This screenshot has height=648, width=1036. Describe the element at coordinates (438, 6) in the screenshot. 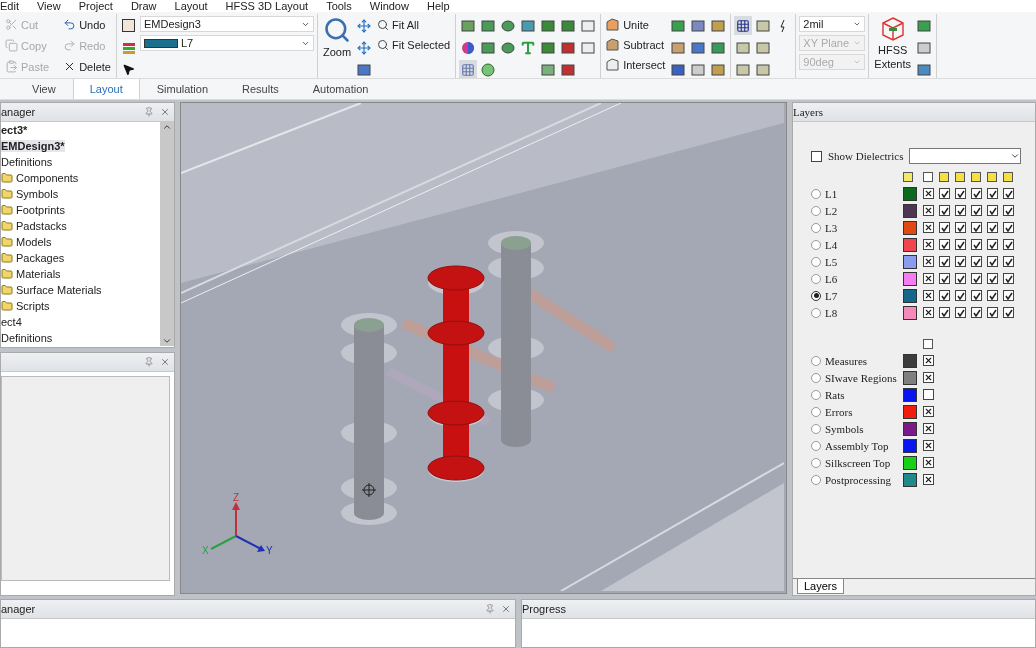

I see `menu-item: Help` at that location.